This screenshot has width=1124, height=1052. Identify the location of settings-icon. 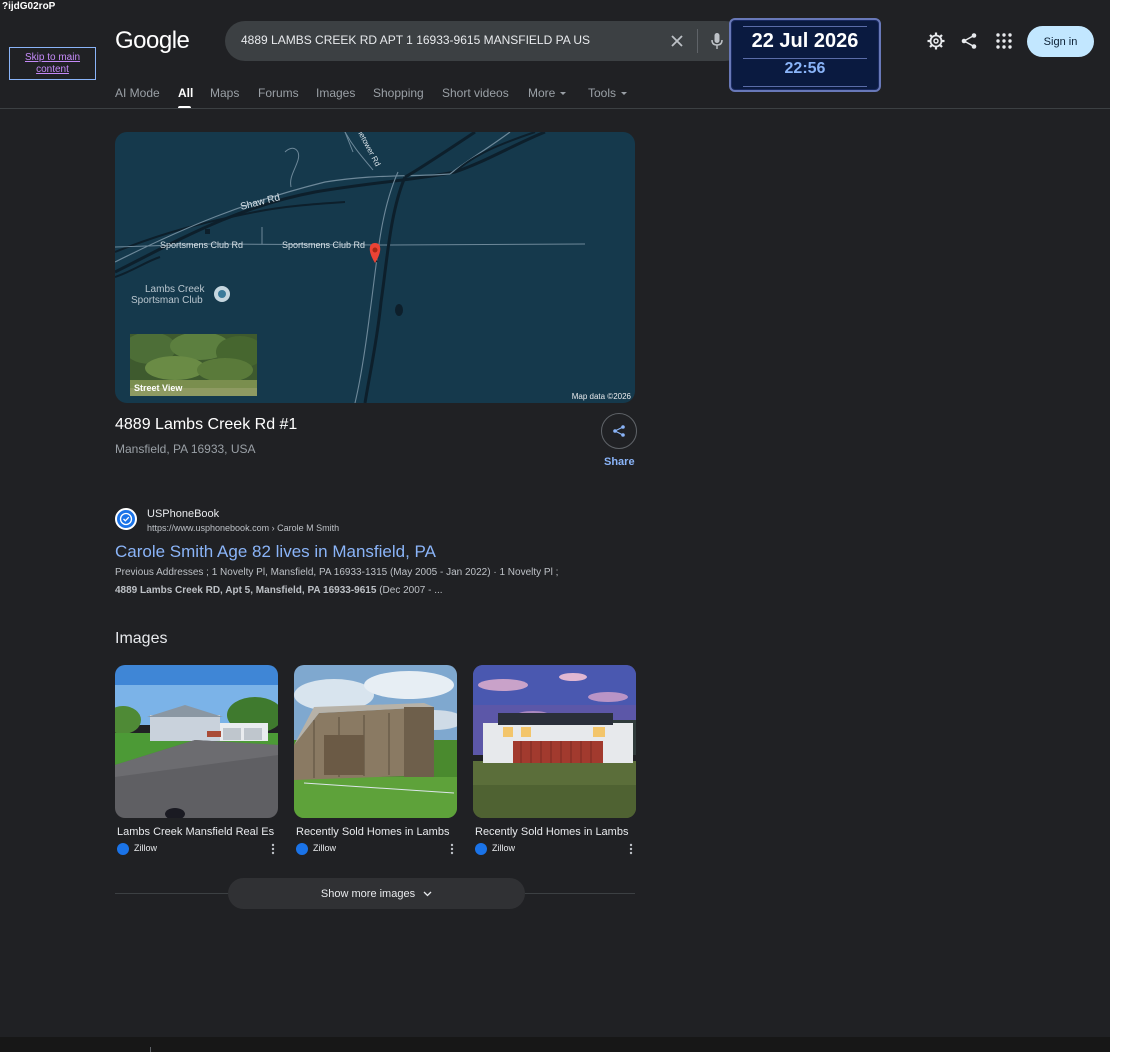
(936, 41).